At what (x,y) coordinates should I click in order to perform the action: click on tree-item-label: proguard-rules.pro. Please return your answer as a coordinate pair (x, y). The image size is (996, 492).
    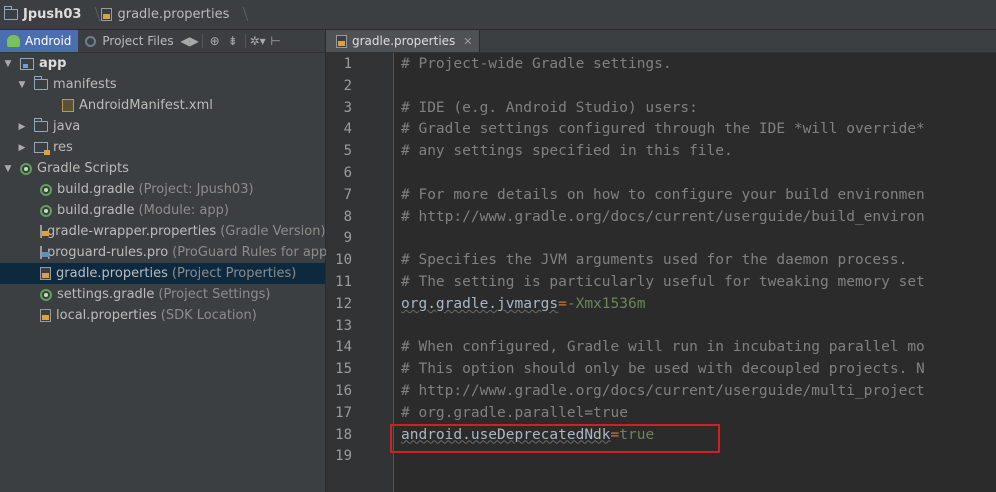
    Looking at the image, I should click on (108, 252).